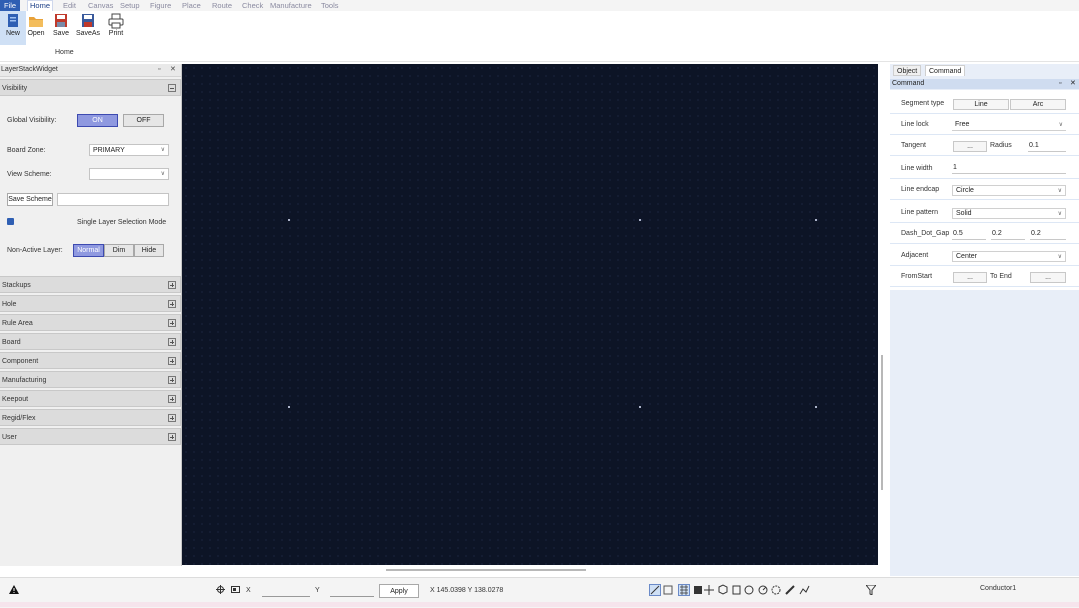 This screenshot has height=608, width=1079. Describe the element at coordinates (88, 250) in the screenshot. I see `non-active-normal-button: Normal` at that location.